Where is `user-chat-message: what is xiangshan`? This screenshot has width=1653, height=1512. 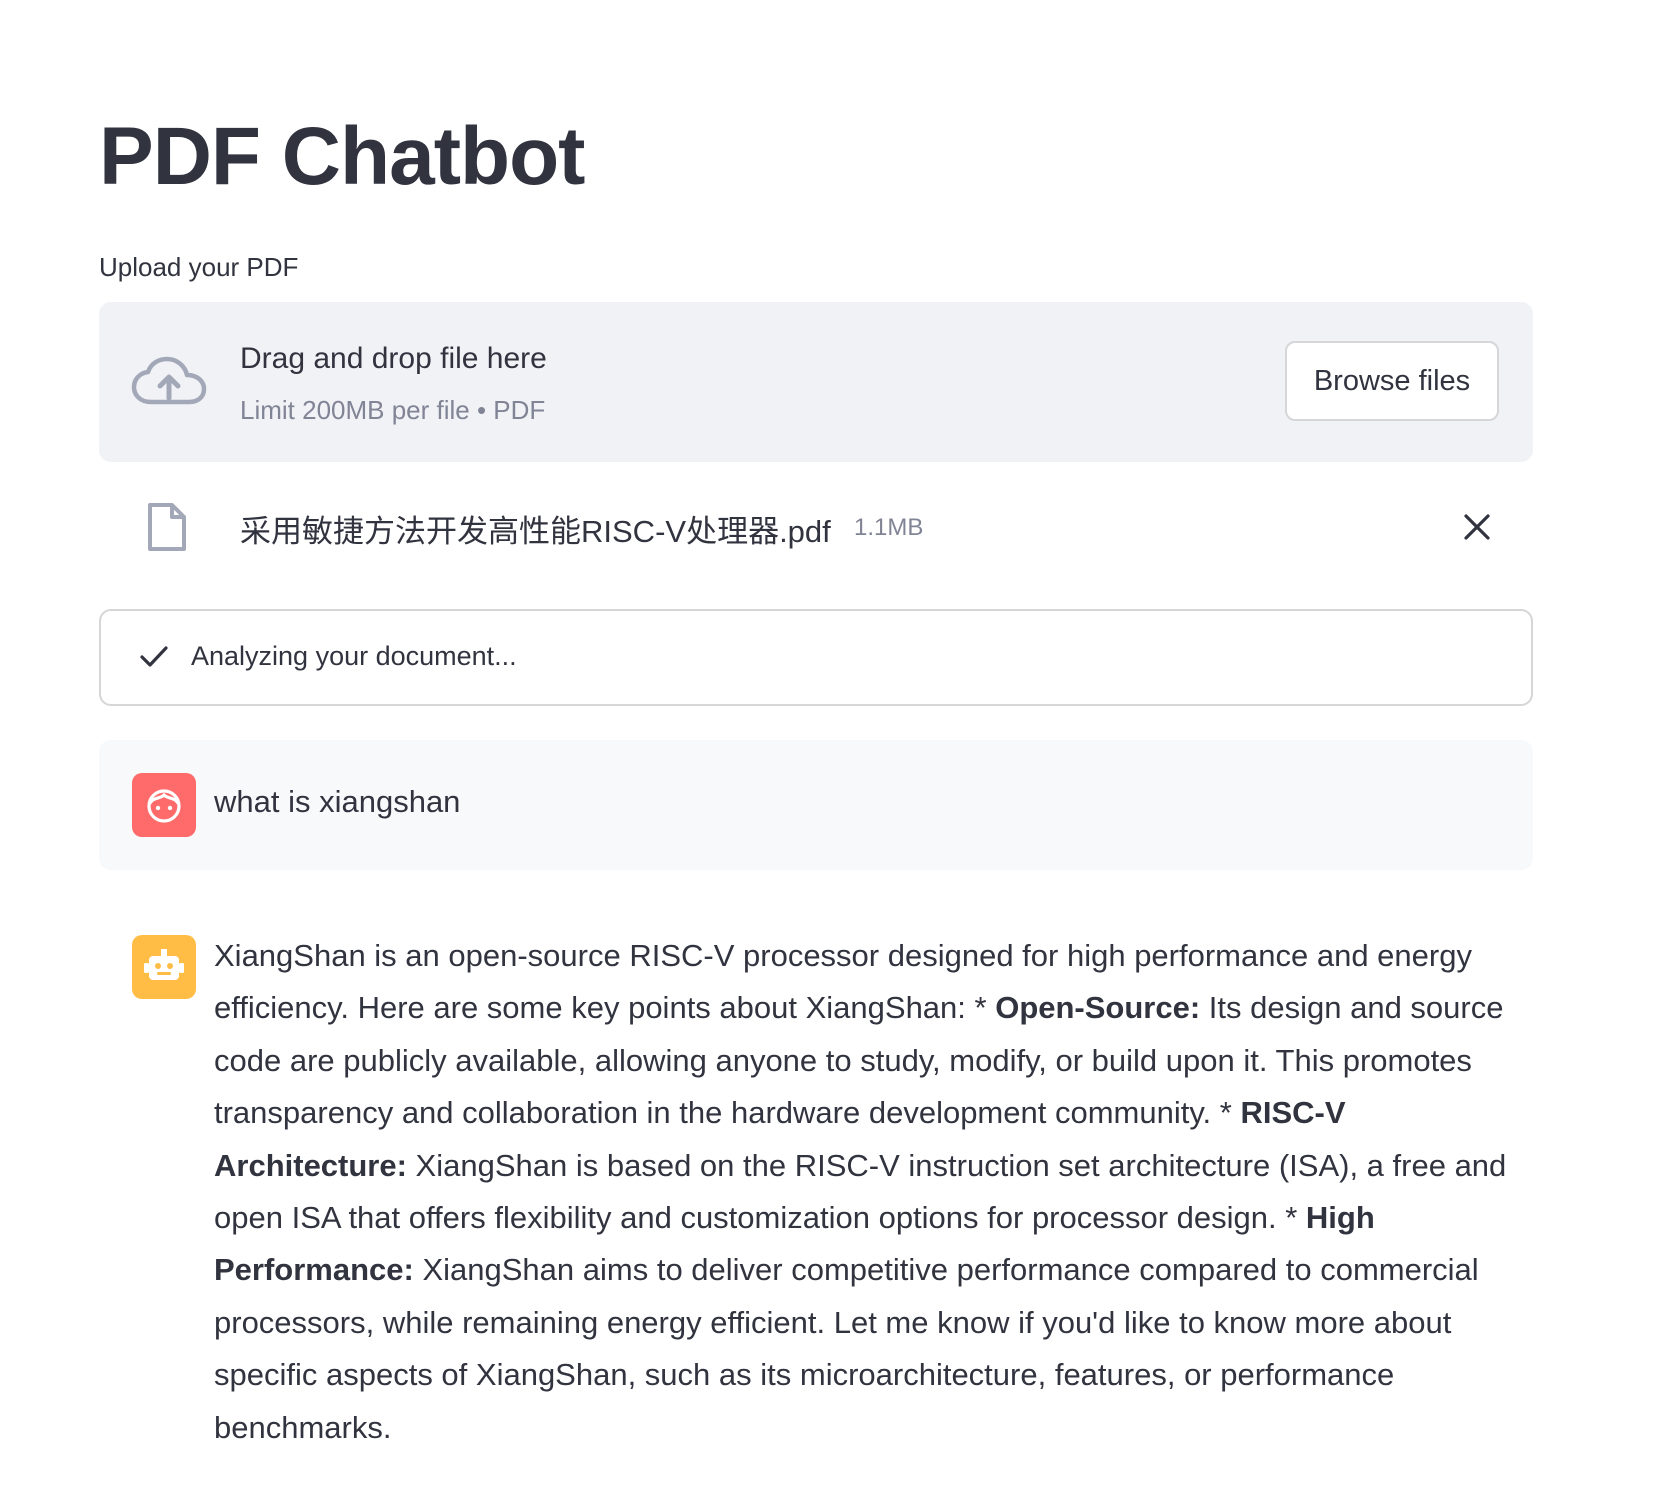 user-chat-message: what is xiangshan is located at coordinates (816, 805).